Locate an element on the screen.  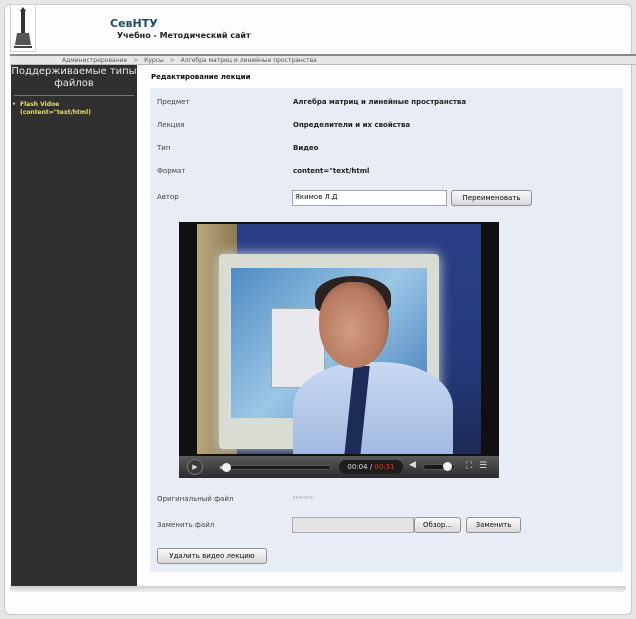
fullscreen-icon: ⛶ is located at coordinates (469, 466).